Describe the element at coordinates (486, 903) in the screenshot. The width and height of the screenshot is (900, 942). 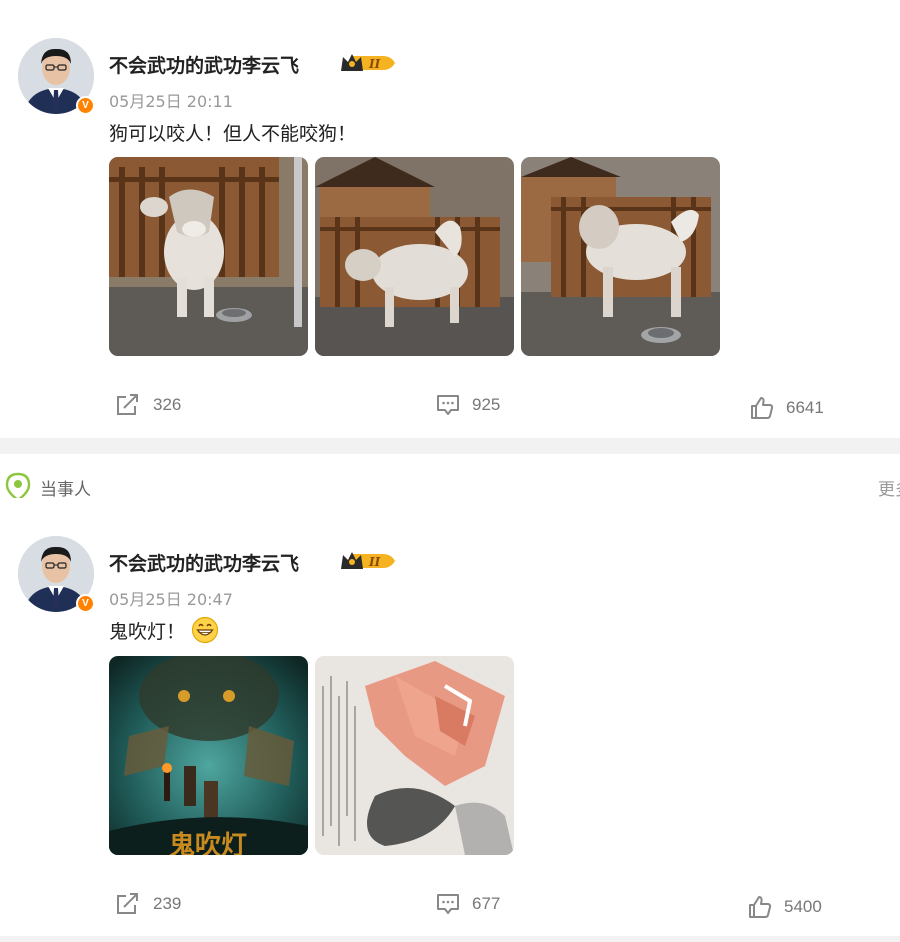
I see `comment-count: 677` at that location.